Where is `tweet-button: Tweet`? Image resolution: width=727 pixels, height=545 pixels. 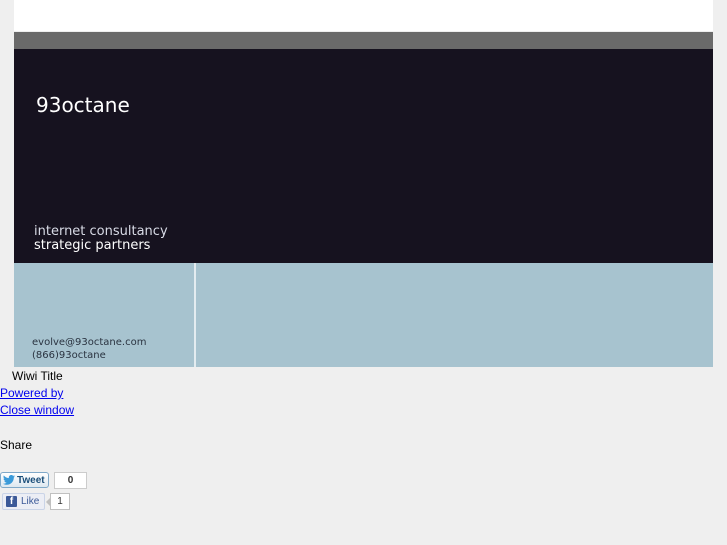
tweet-button: Tweet is located at coordinates (24, 480).